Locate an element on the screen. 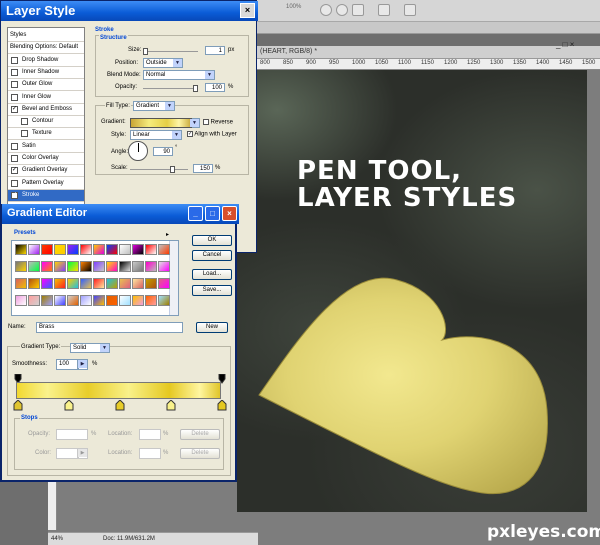  delete-opacity-stop-button: Delete is located at coordinates (200, 434).